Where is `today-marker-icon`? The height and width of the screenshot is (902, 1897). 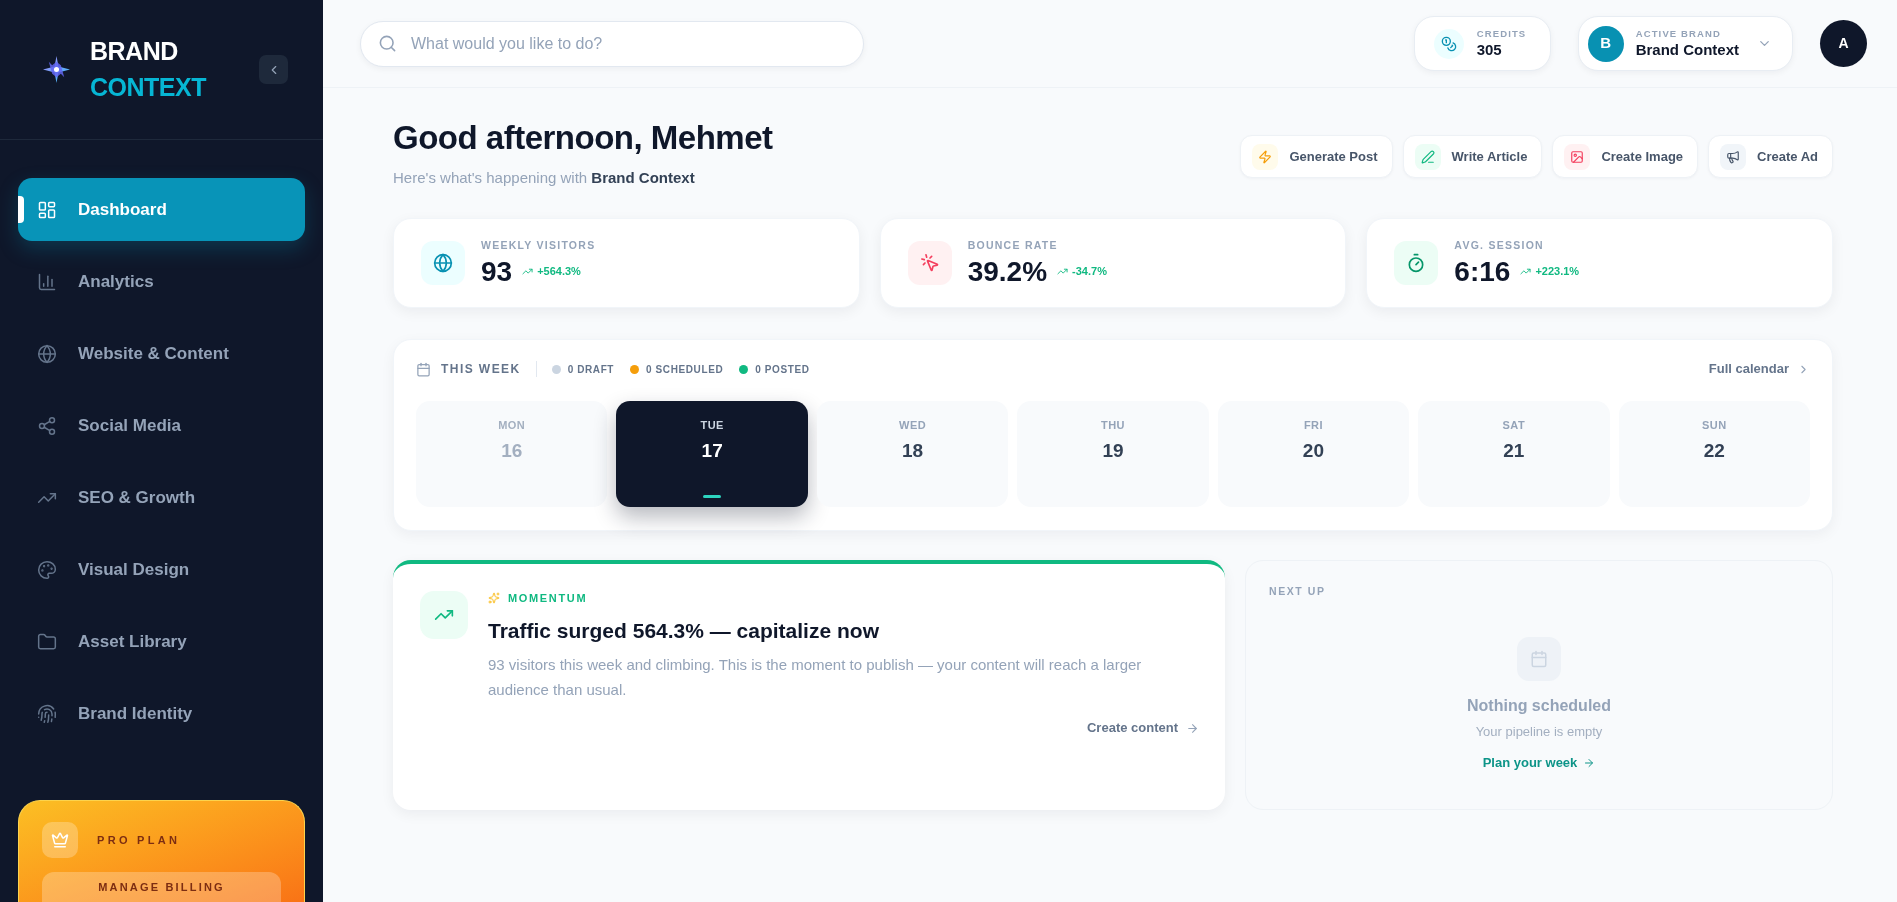 today-marker-icon is located at coordinates (712, 496).